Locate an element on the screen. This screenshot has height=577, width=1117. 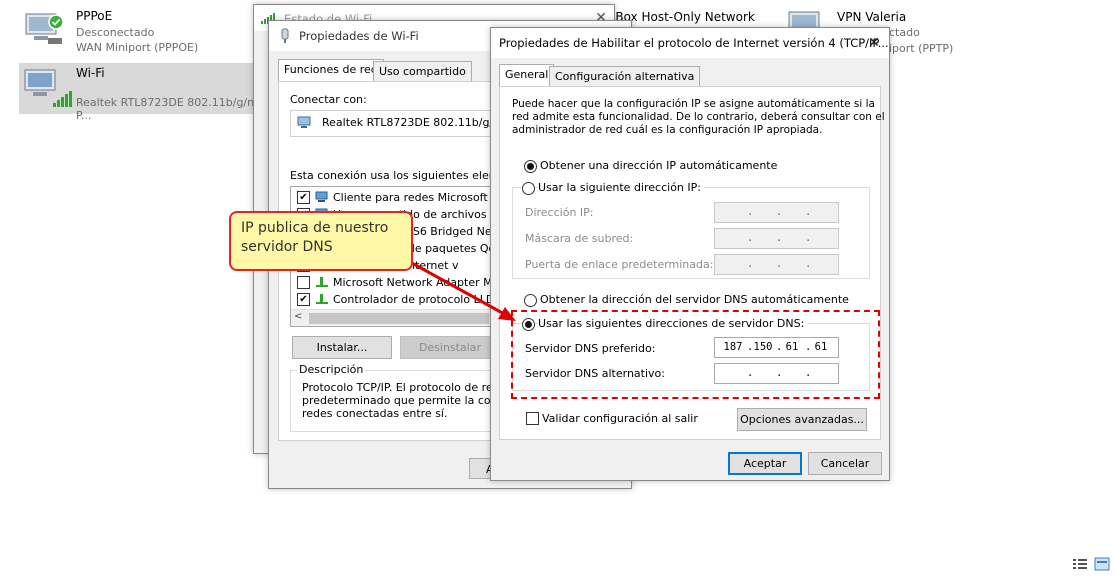
callout-line: IP publica de nuestro is located at coordinates (315, 228).